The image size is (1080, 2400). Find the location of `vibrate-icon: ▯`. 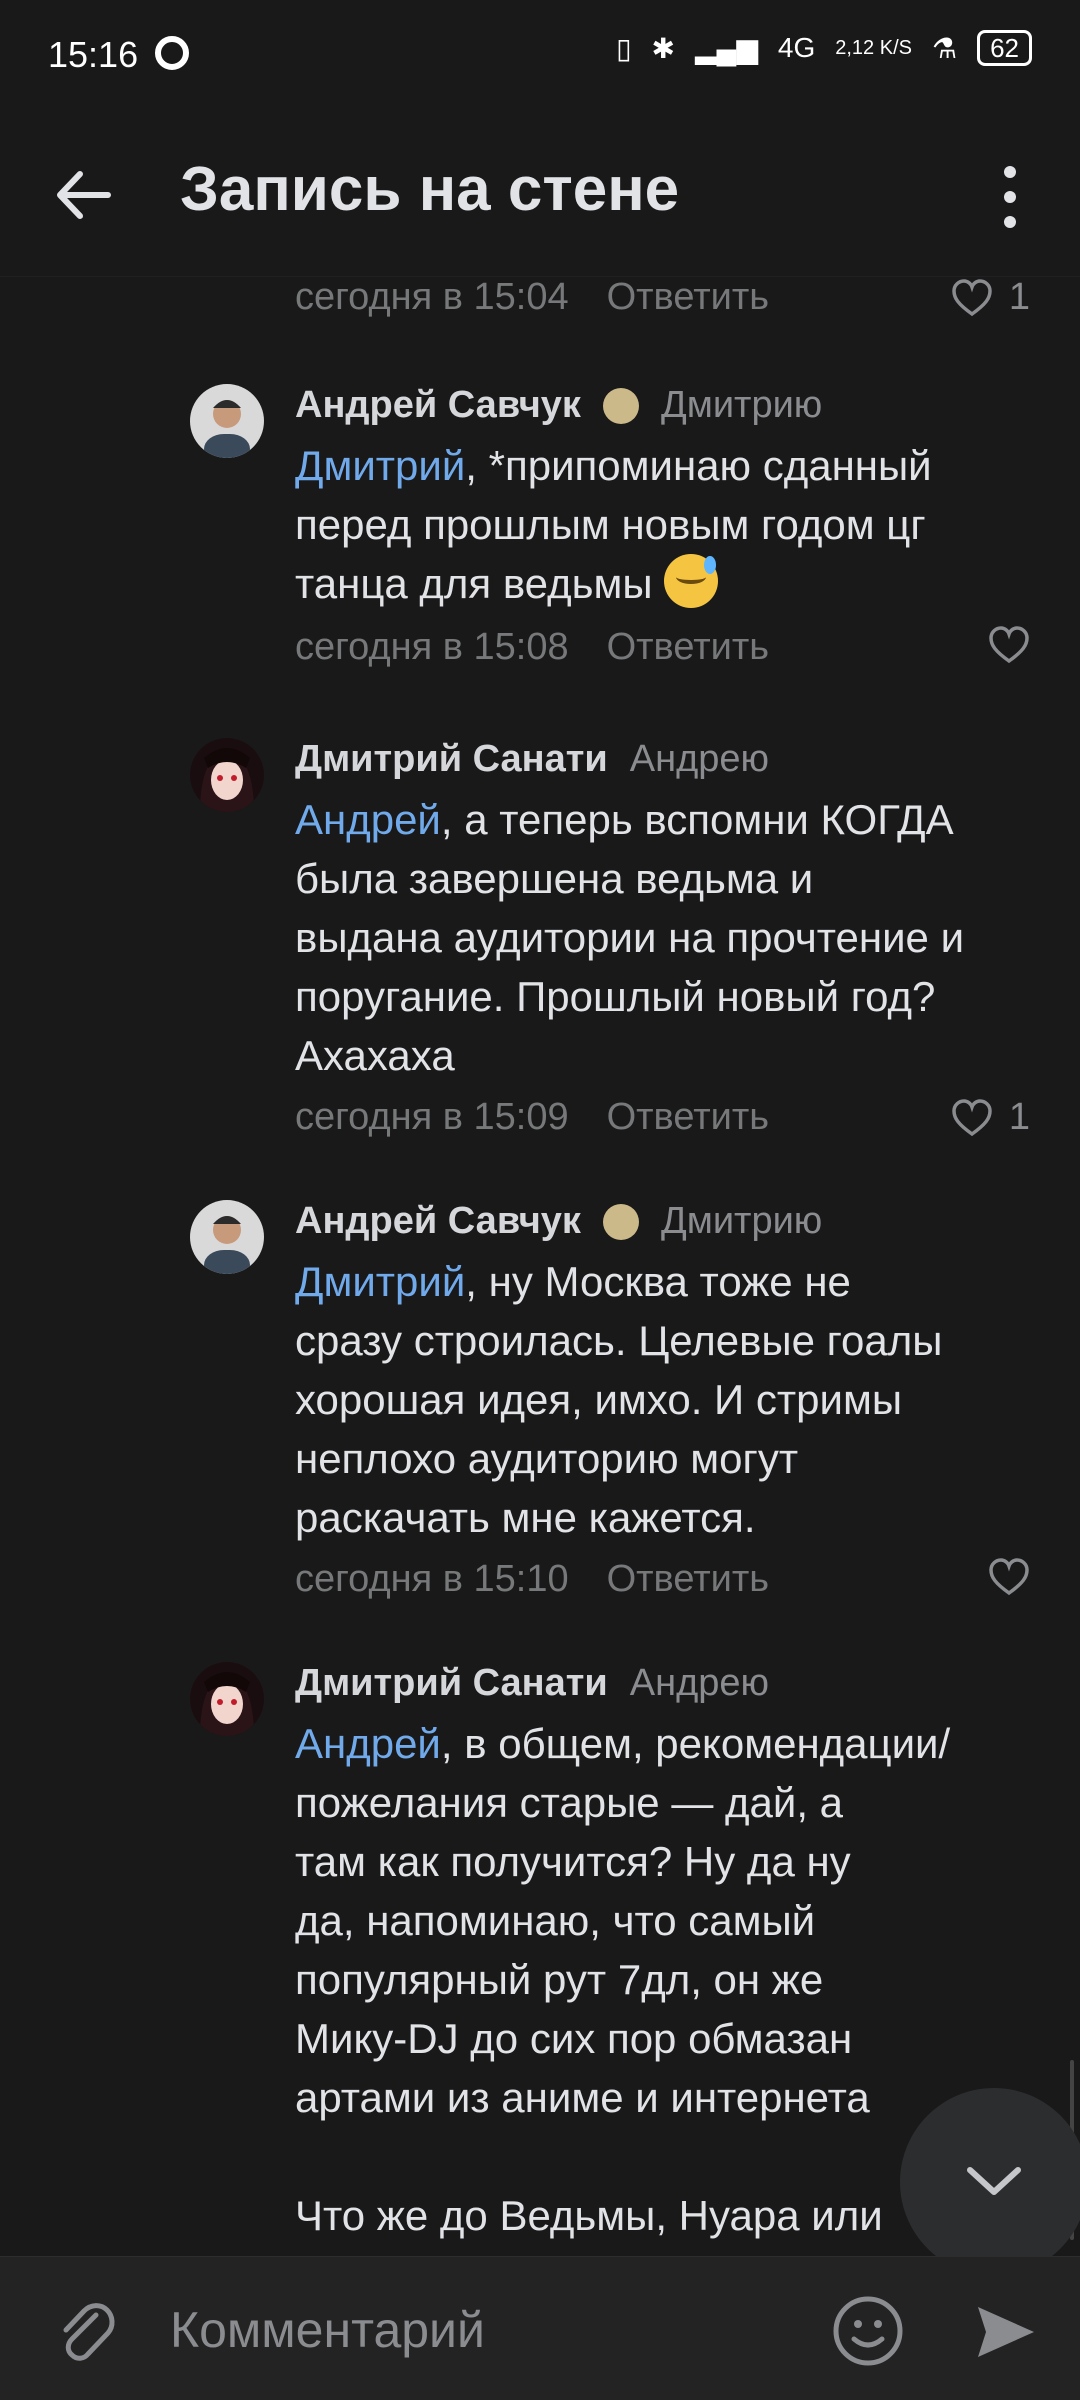

vibrate-icon: ▯ is located at coordinates (624, 48).